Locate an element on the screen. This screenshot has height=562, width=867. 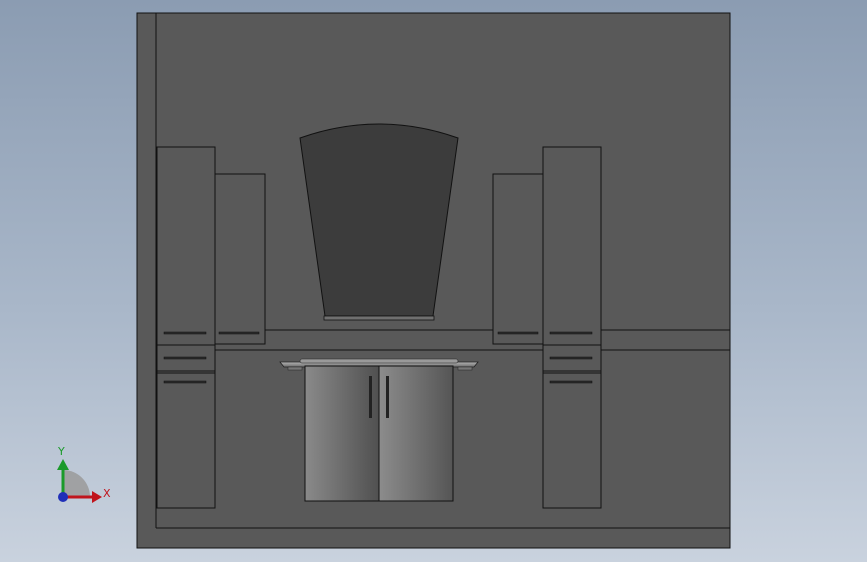
axis-label-y: Y is located at coordinates (61, 451).